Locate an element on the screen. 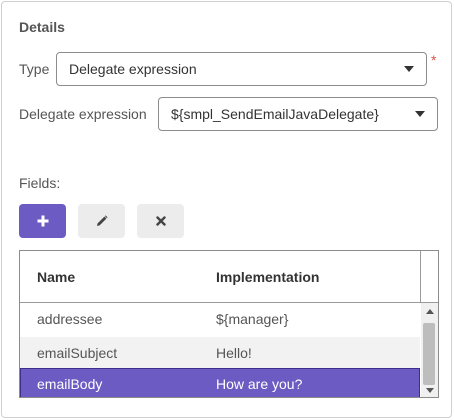 The height and width of the screenshot is (420, 454). header-corner is located at coordinates (429, 277).